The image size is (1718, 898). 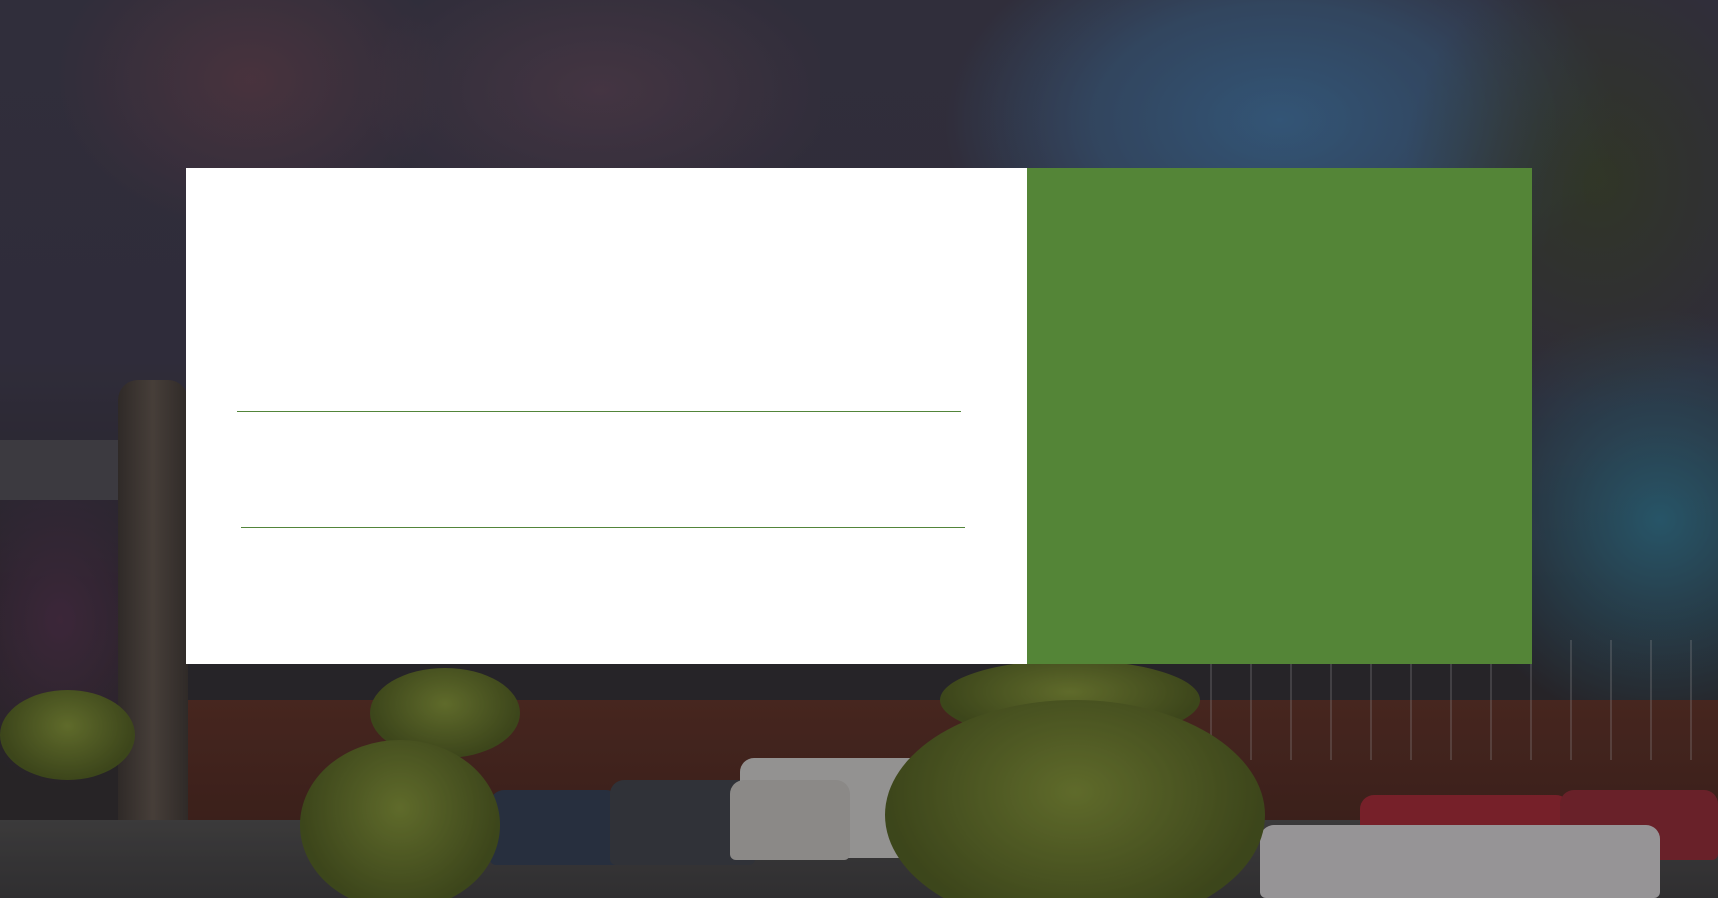 I want to click on input-underline-second, so click(x=603, y=527).